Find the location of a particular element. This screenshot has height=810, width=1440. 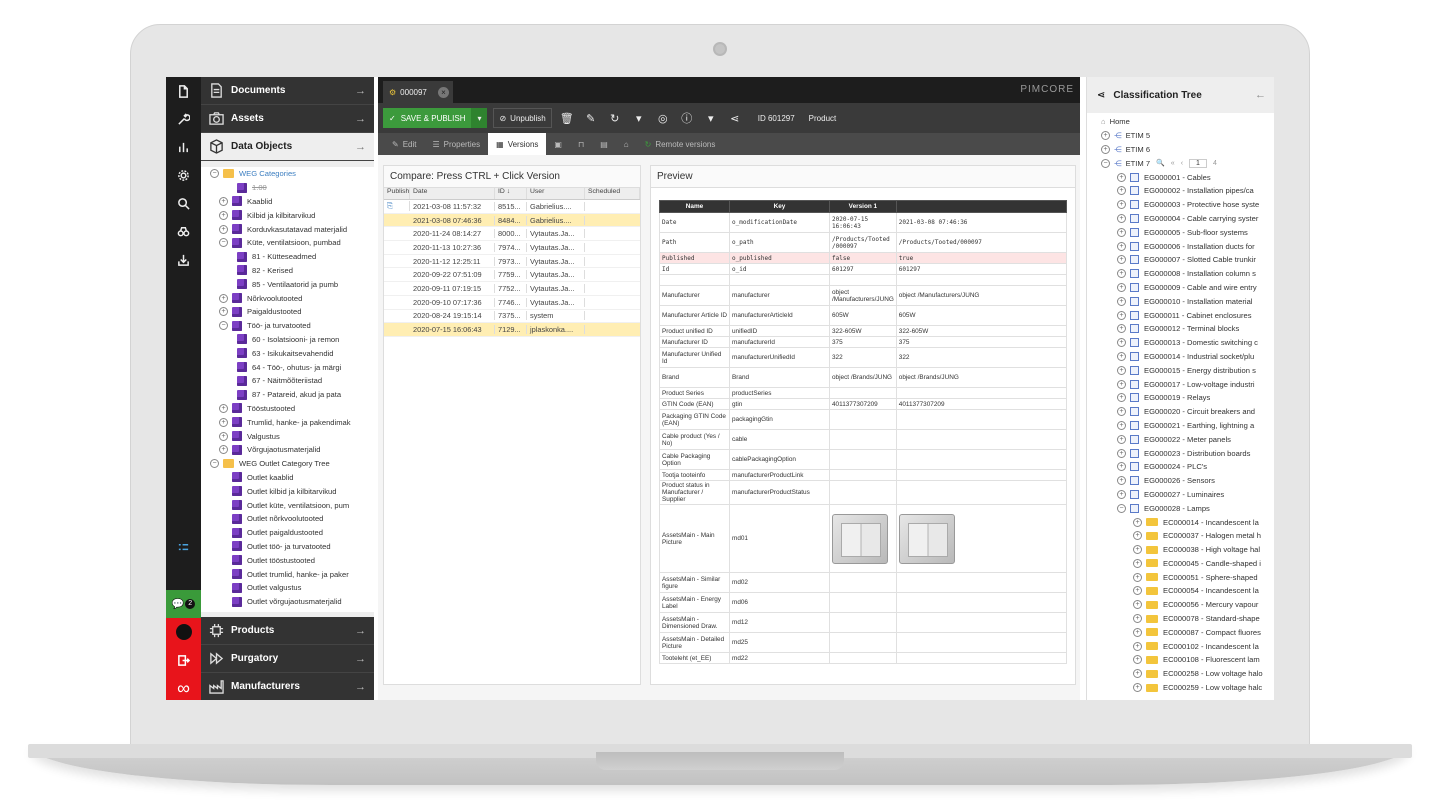

tree-node: Outlet trumlid, hanke- ja paker is located at coordinates (287, 574).